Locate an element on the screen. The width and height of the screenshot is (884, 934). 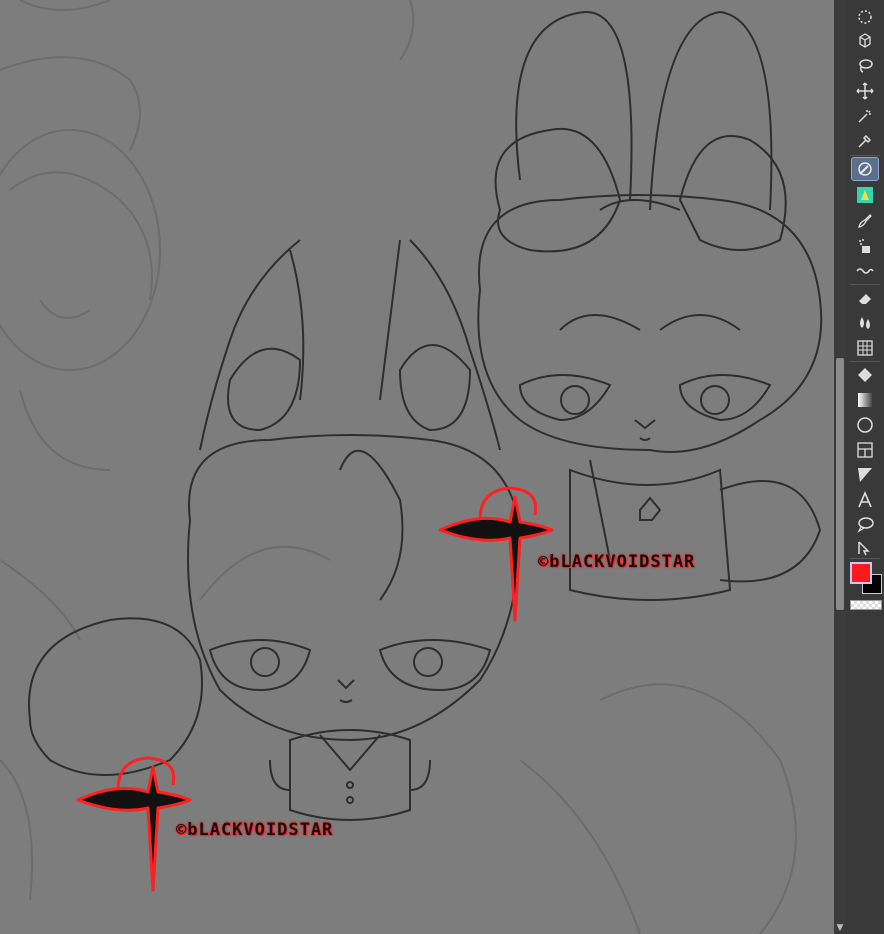
pencil-icon is located at coordinates (865, 195).